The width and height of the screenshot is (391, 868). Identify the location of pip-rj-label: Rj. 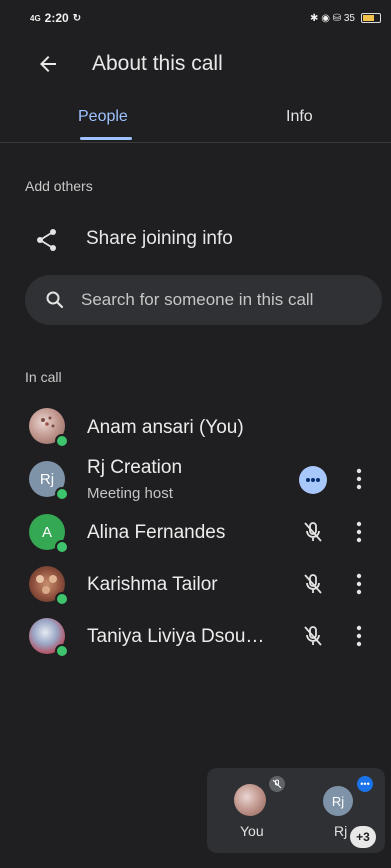
(341, 831).